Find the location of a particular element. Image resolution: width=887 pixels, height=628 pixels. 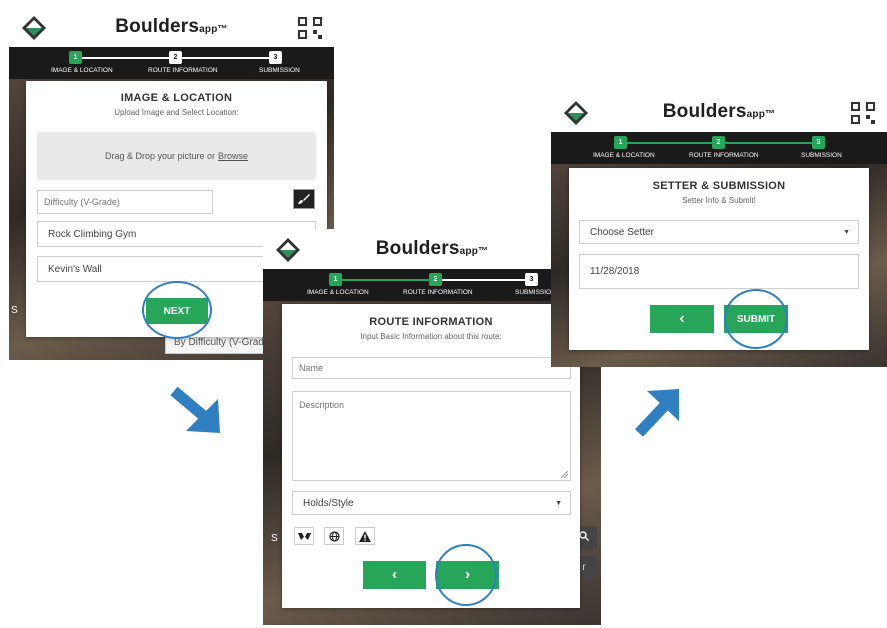

warning-icon is located at coordinates (365, 536).